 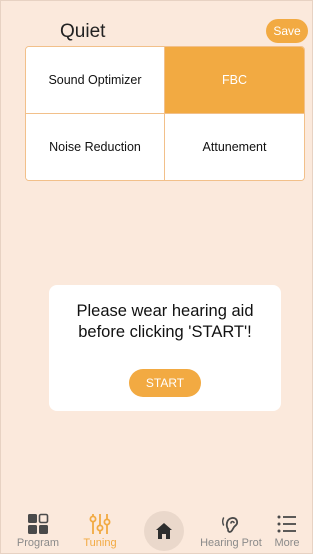 I want to click on nav-item-program: Program, so click(x=38, y=531).